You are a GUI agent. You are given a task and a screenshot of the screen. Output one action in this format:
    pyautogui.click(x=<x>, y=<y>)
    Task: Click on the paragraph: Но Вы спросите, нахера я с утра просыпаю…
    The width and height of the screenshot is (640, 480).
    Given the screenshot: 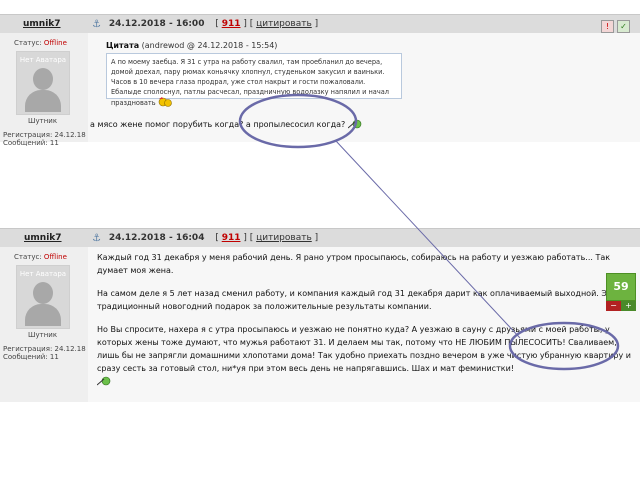 What is the action you would take?
    pyautogui.click(x=364, y=349)
    